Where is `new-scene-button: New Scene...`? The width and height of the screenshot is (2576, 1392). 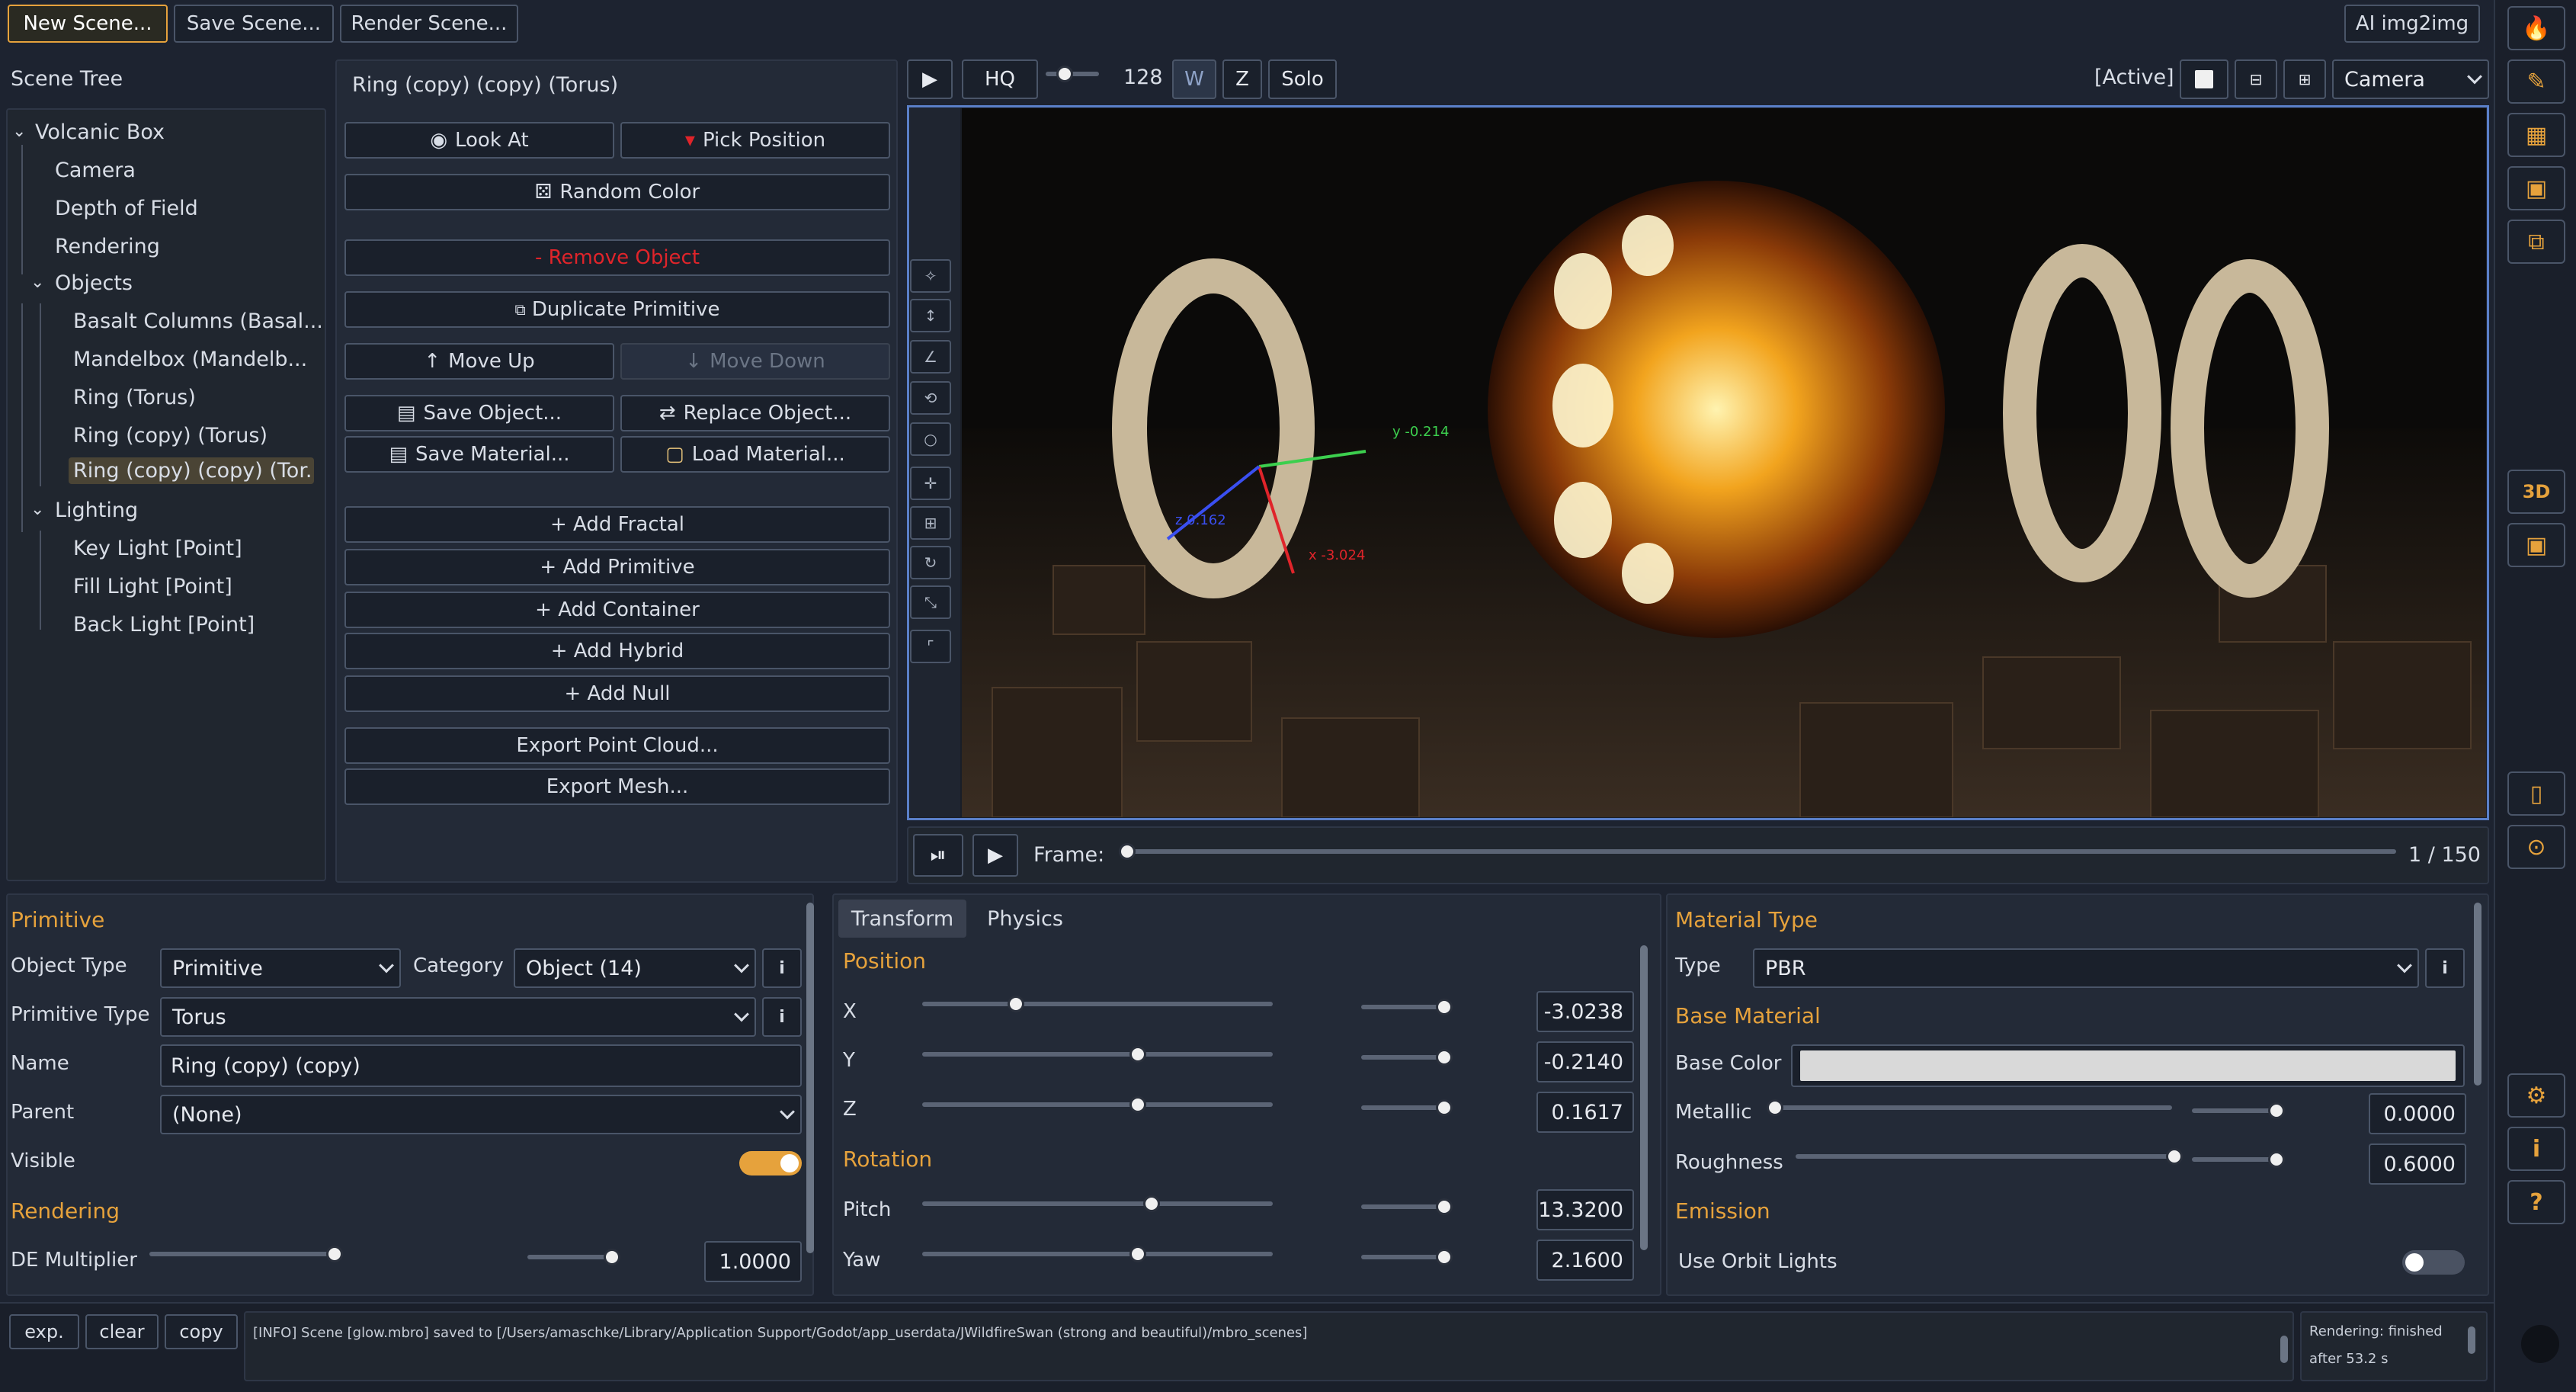
new-scene-button: New Scene... is located at coordinates (88, 24).